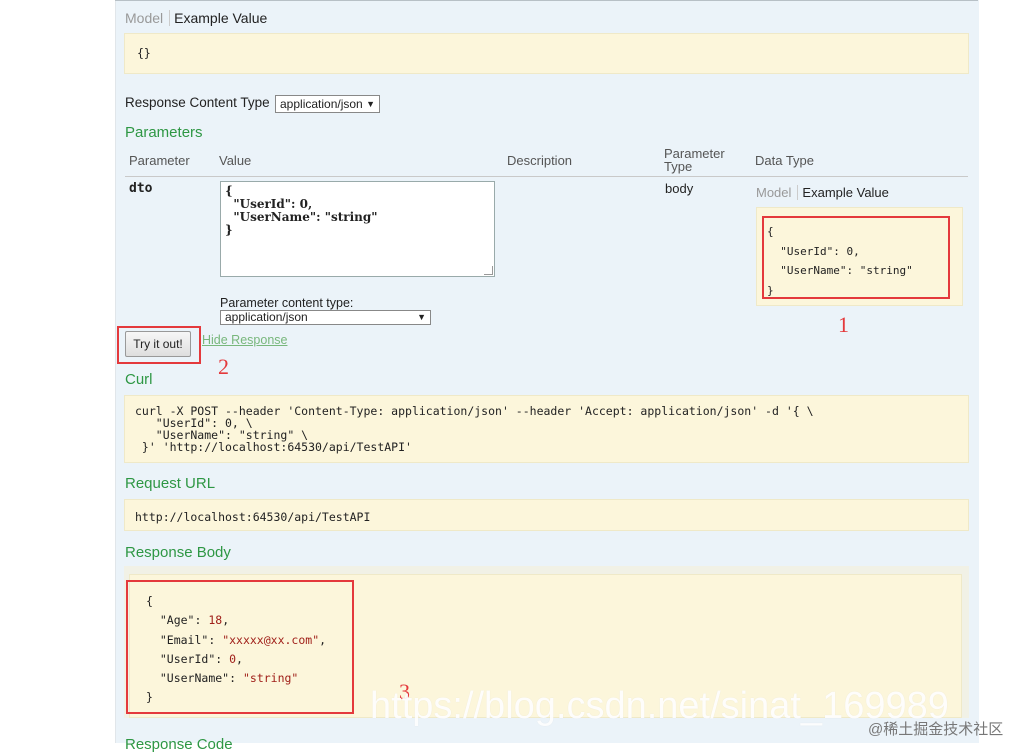  Describe the element at coordinates (244, 340) in the screenshot. I see `hide-response-link: Hide Response` at that location.